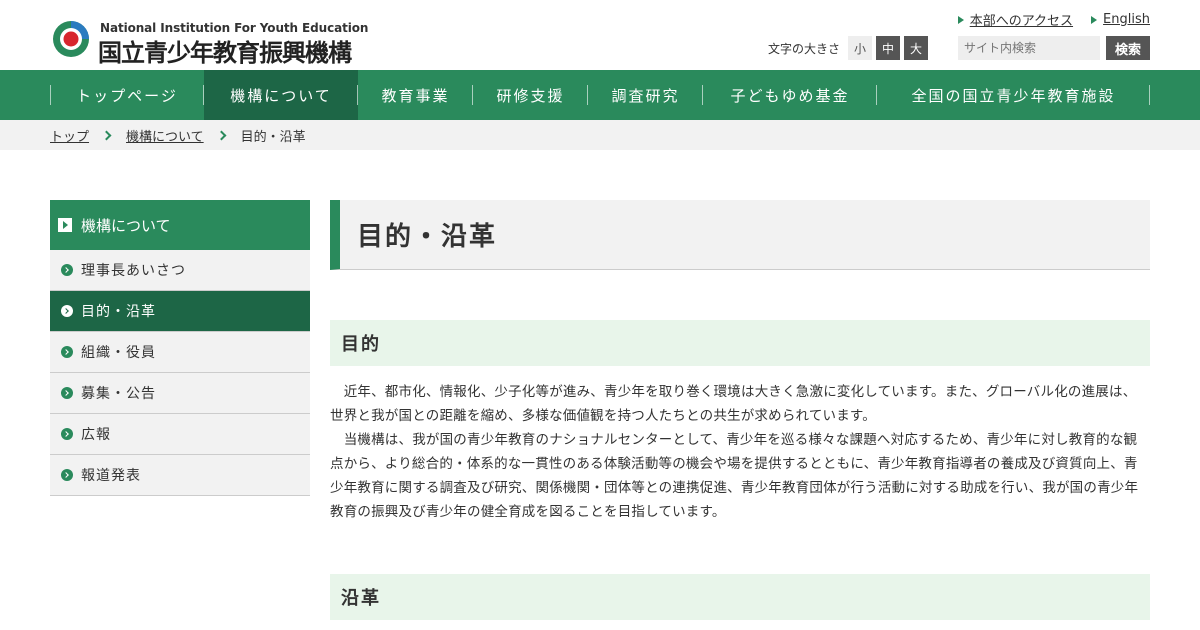 This screenshot has width=1200, height=630. I want to click on sidebar-item-purpose-history: 目的・沿革, so click(180, 311).